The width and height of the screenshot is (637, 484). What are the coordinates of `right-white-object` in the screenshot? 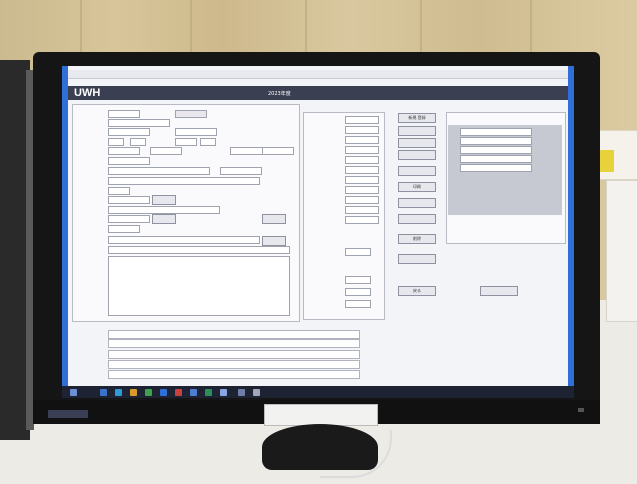 It's located at (621, 251).